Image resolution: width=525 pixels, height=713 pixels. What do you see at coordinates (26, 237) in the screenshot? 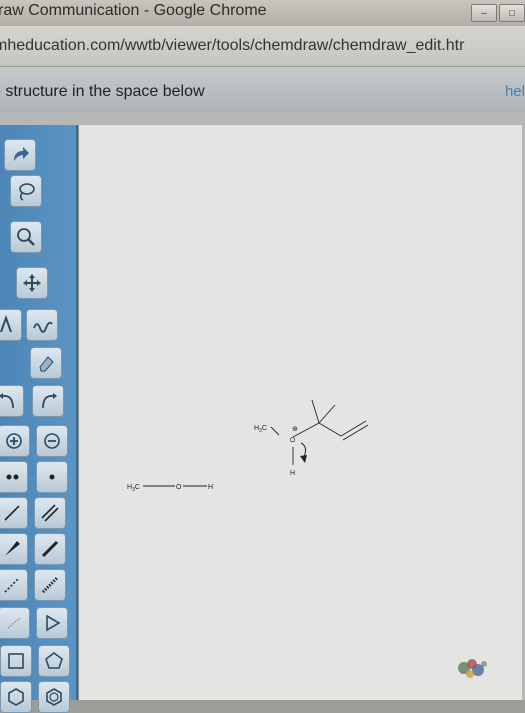
I see `zoom-icon` at bounding box center [26, 237].